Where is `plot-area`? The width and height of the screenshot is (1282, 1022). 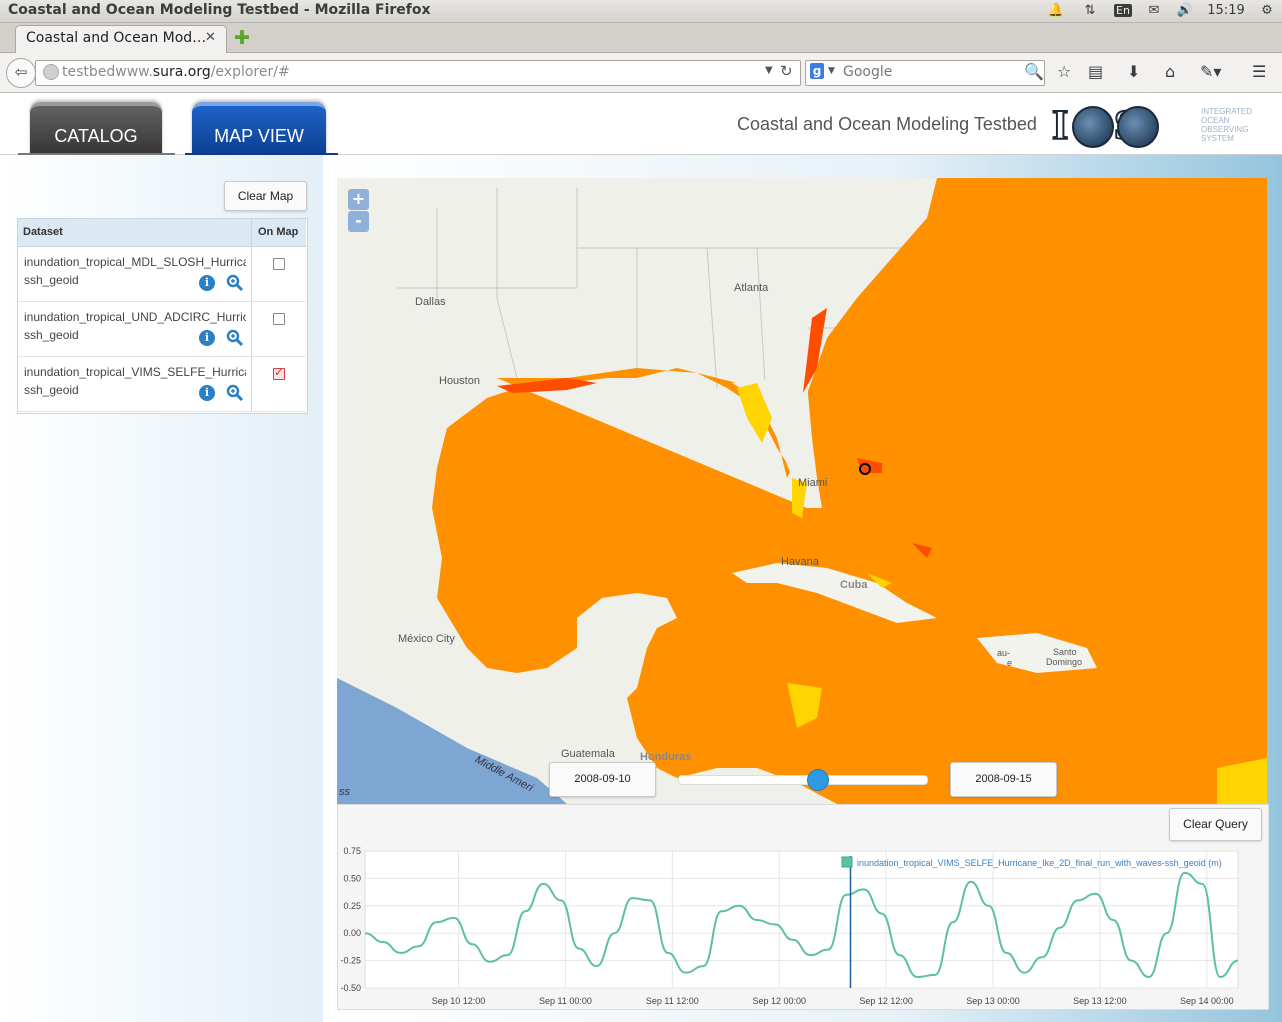 plot-area is located at coordinates (801, 919).